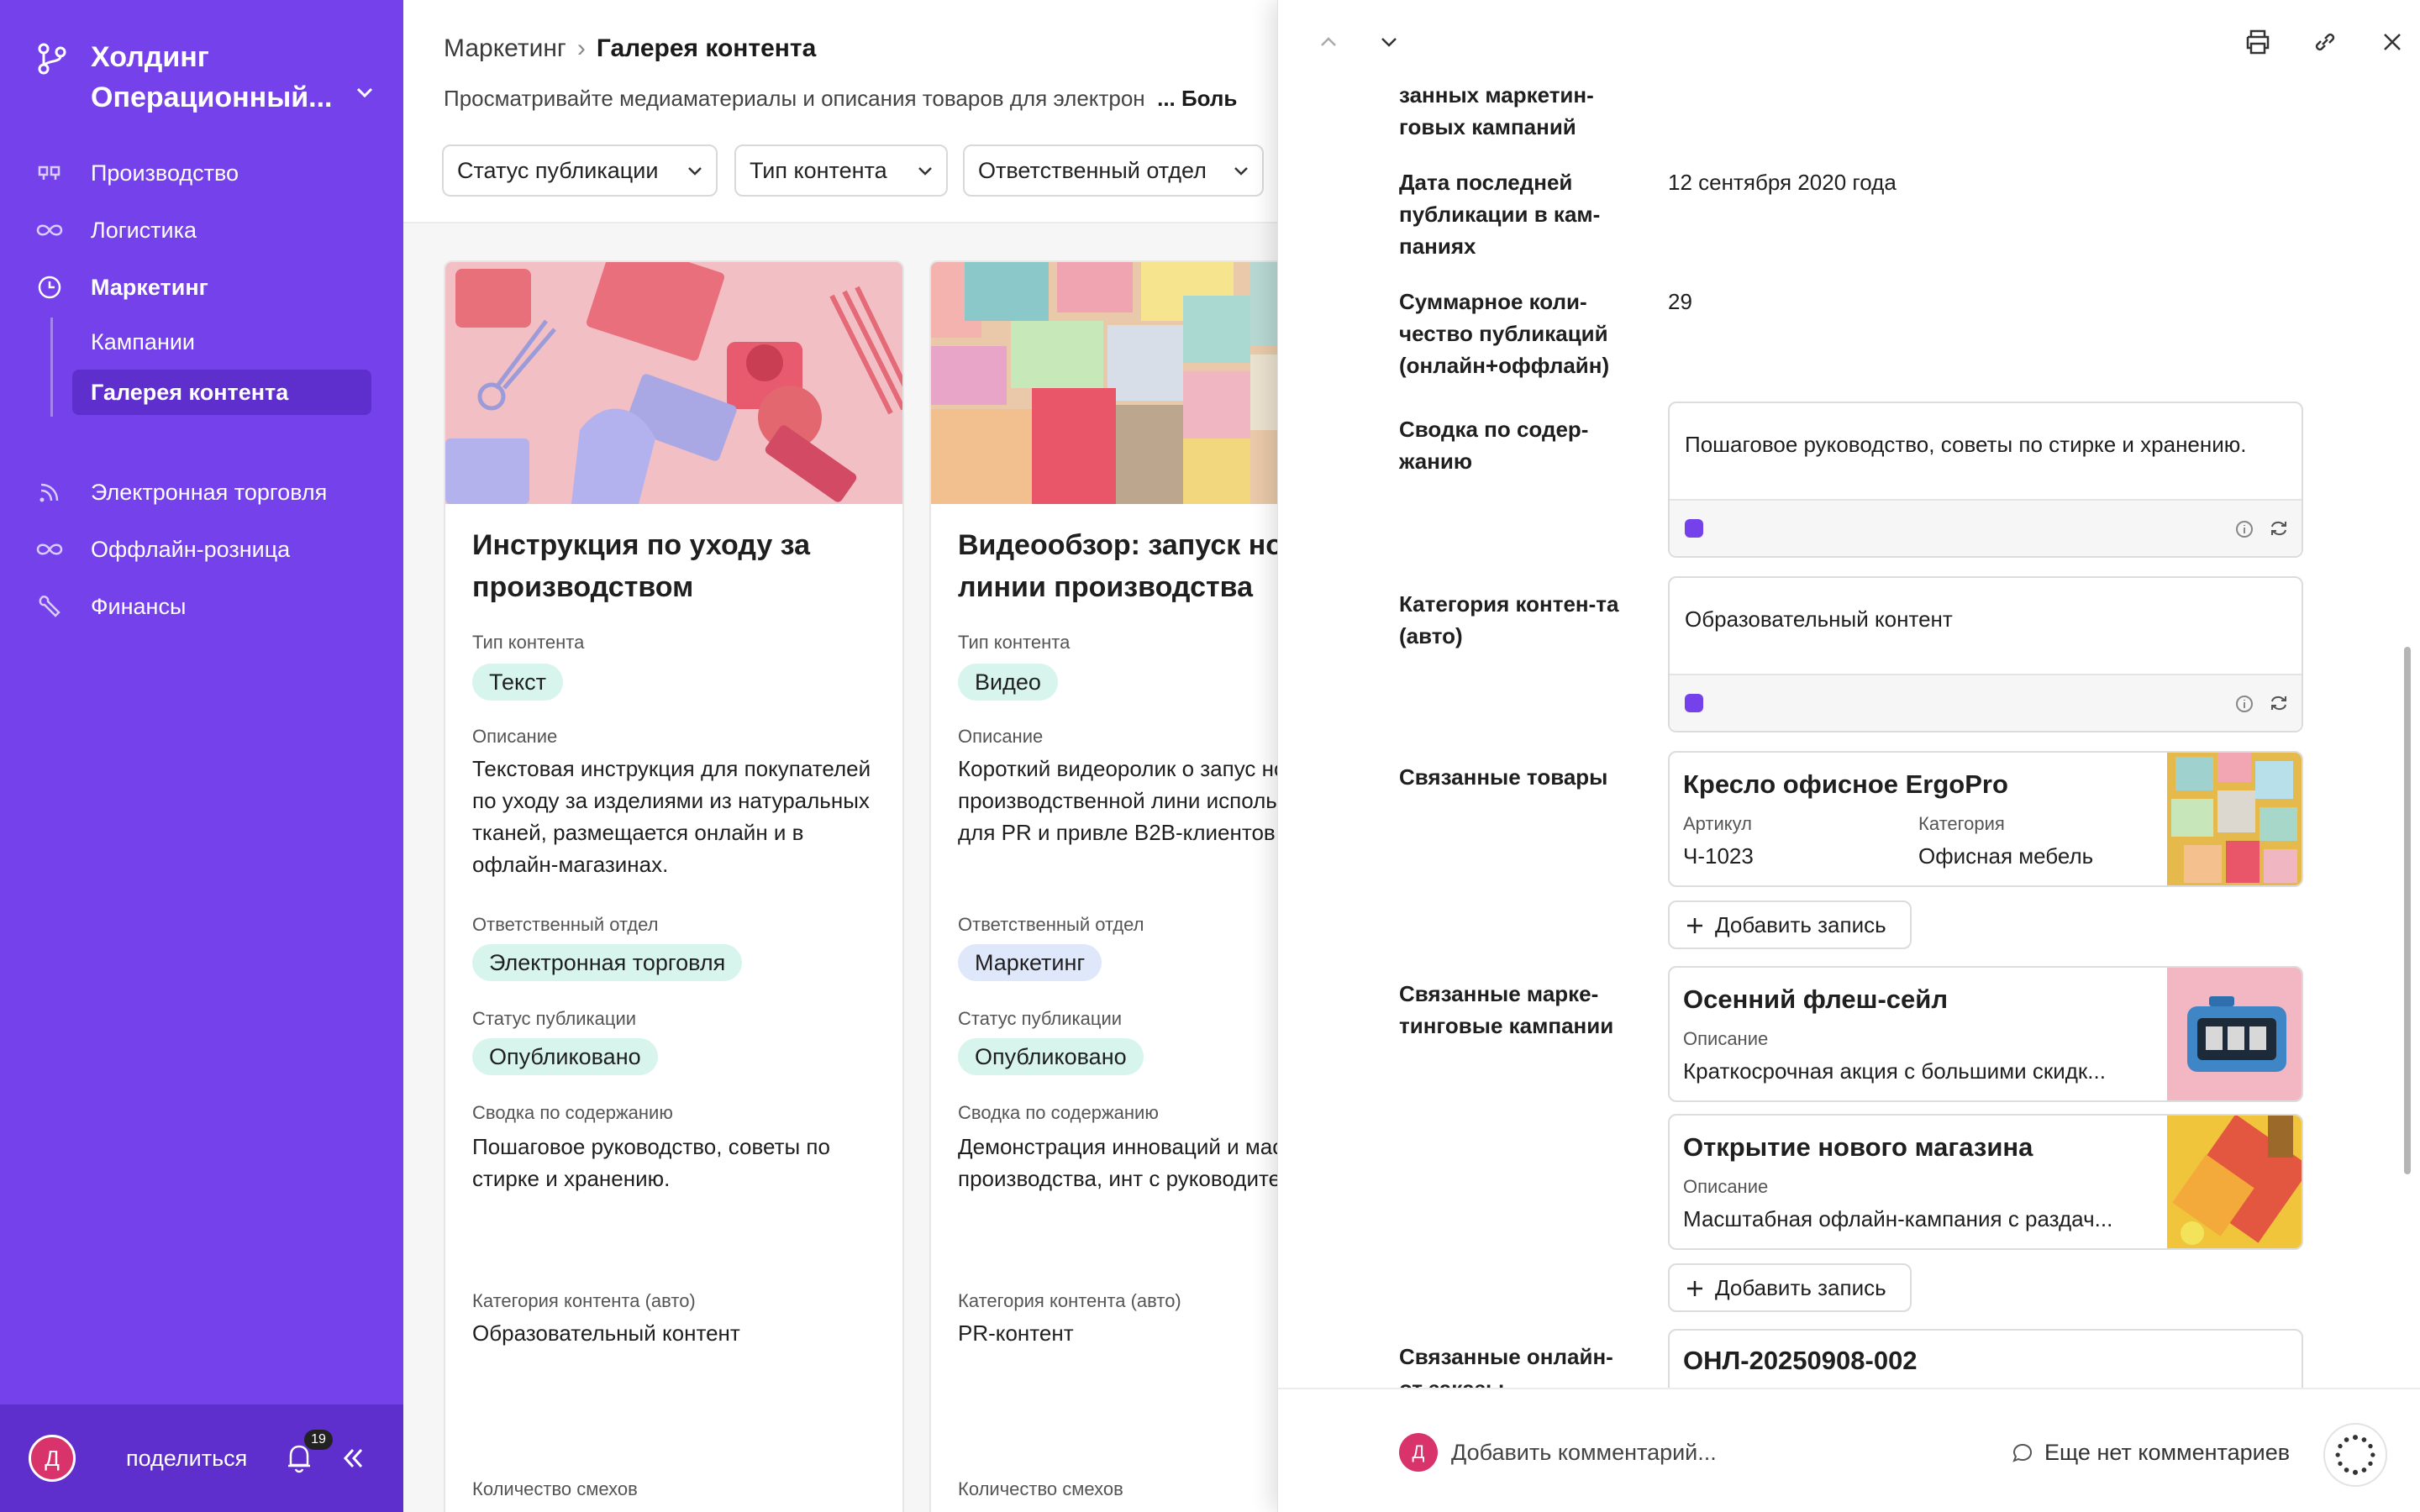  I want to click on filter-label: Ответственный отдел, so click(1092, 170).